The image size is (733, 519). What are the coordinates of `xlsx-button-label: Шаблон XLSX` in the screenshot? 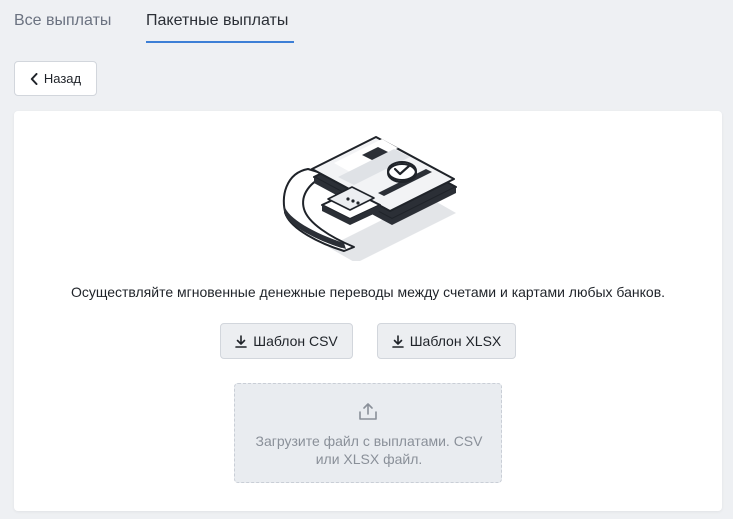 It's located at (455, 341).